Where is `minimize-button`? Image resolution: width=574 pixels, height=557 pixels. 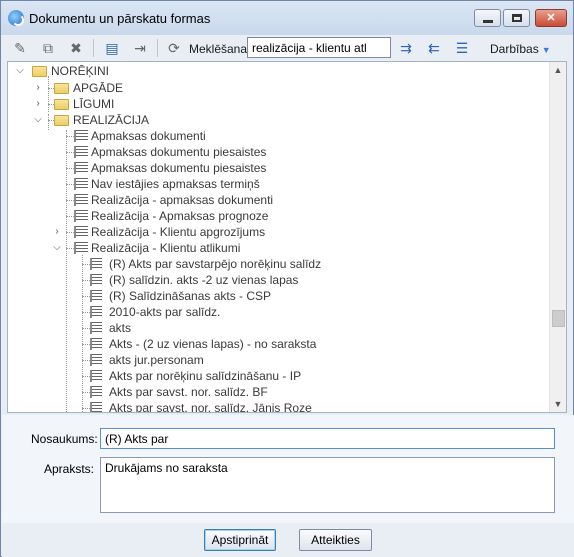 minimize-button is located at coordinates (487, 18).